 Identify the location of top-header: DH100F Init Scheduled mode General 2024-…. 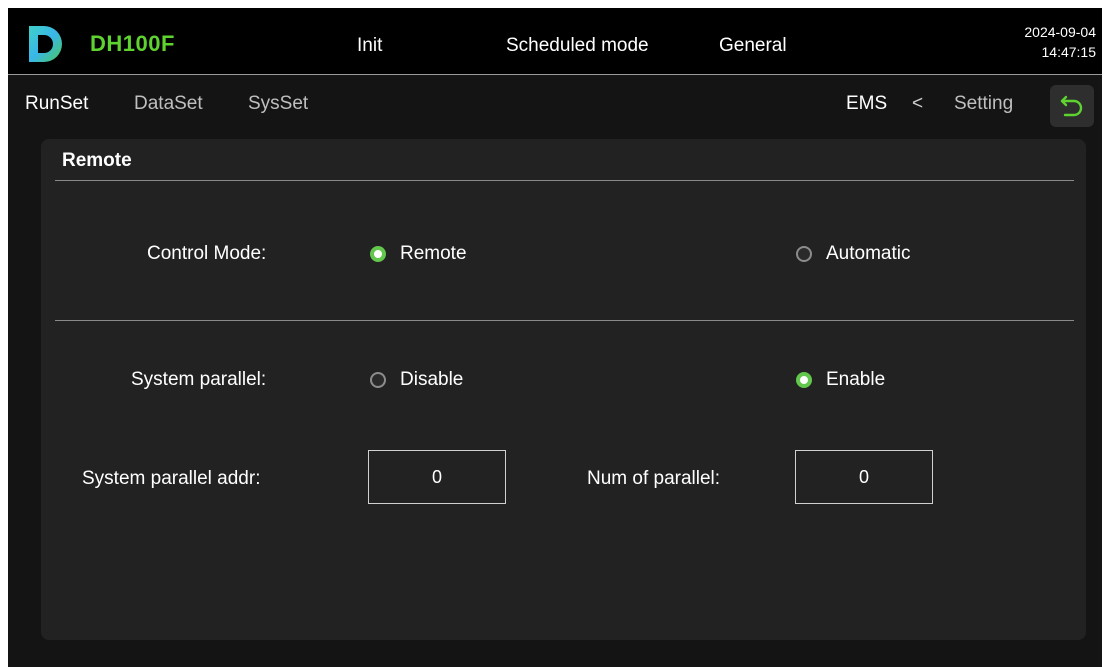
(555, 41).